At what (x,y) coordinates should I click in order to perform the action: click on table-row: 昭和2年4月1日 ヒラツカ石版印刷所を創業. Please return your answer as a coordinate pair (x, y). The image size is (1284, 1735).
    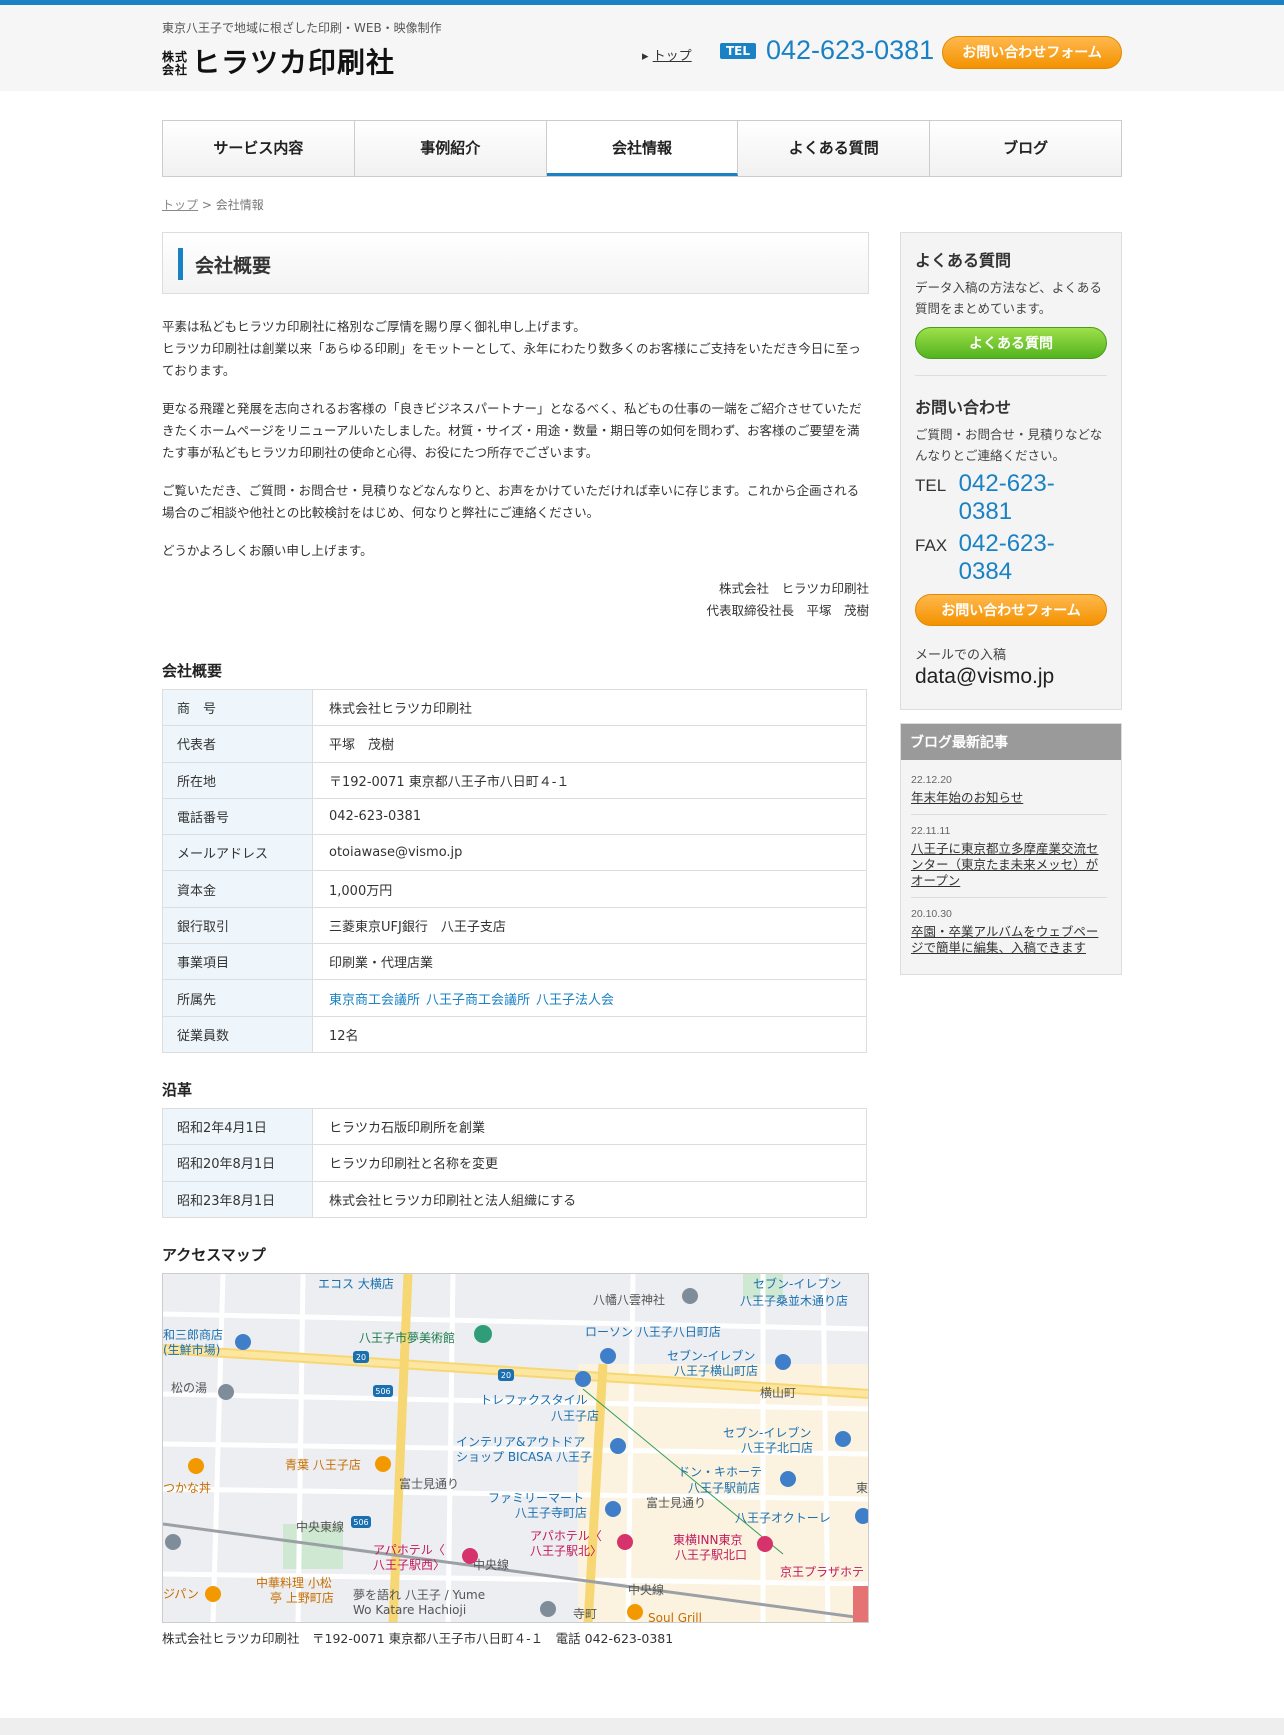
    Looking at the image, I should click on (514, 1126).